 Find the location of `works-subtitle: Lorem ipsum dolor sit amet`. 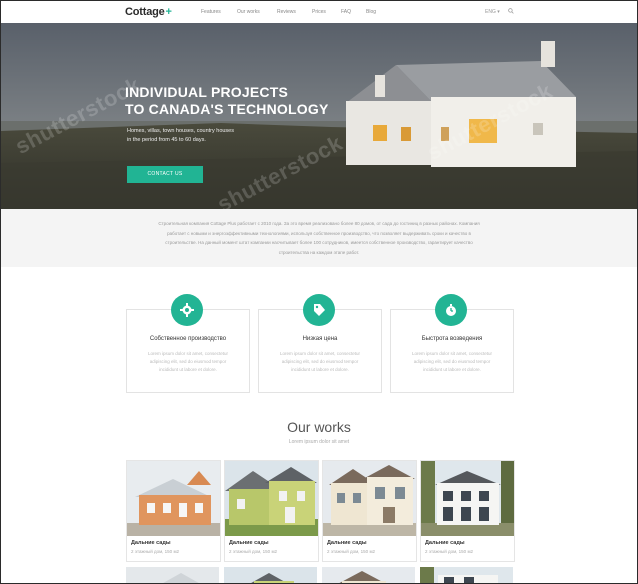

works-subtitle: Lorem ipsum dolor sit amet is located at coordinates (319, 442).